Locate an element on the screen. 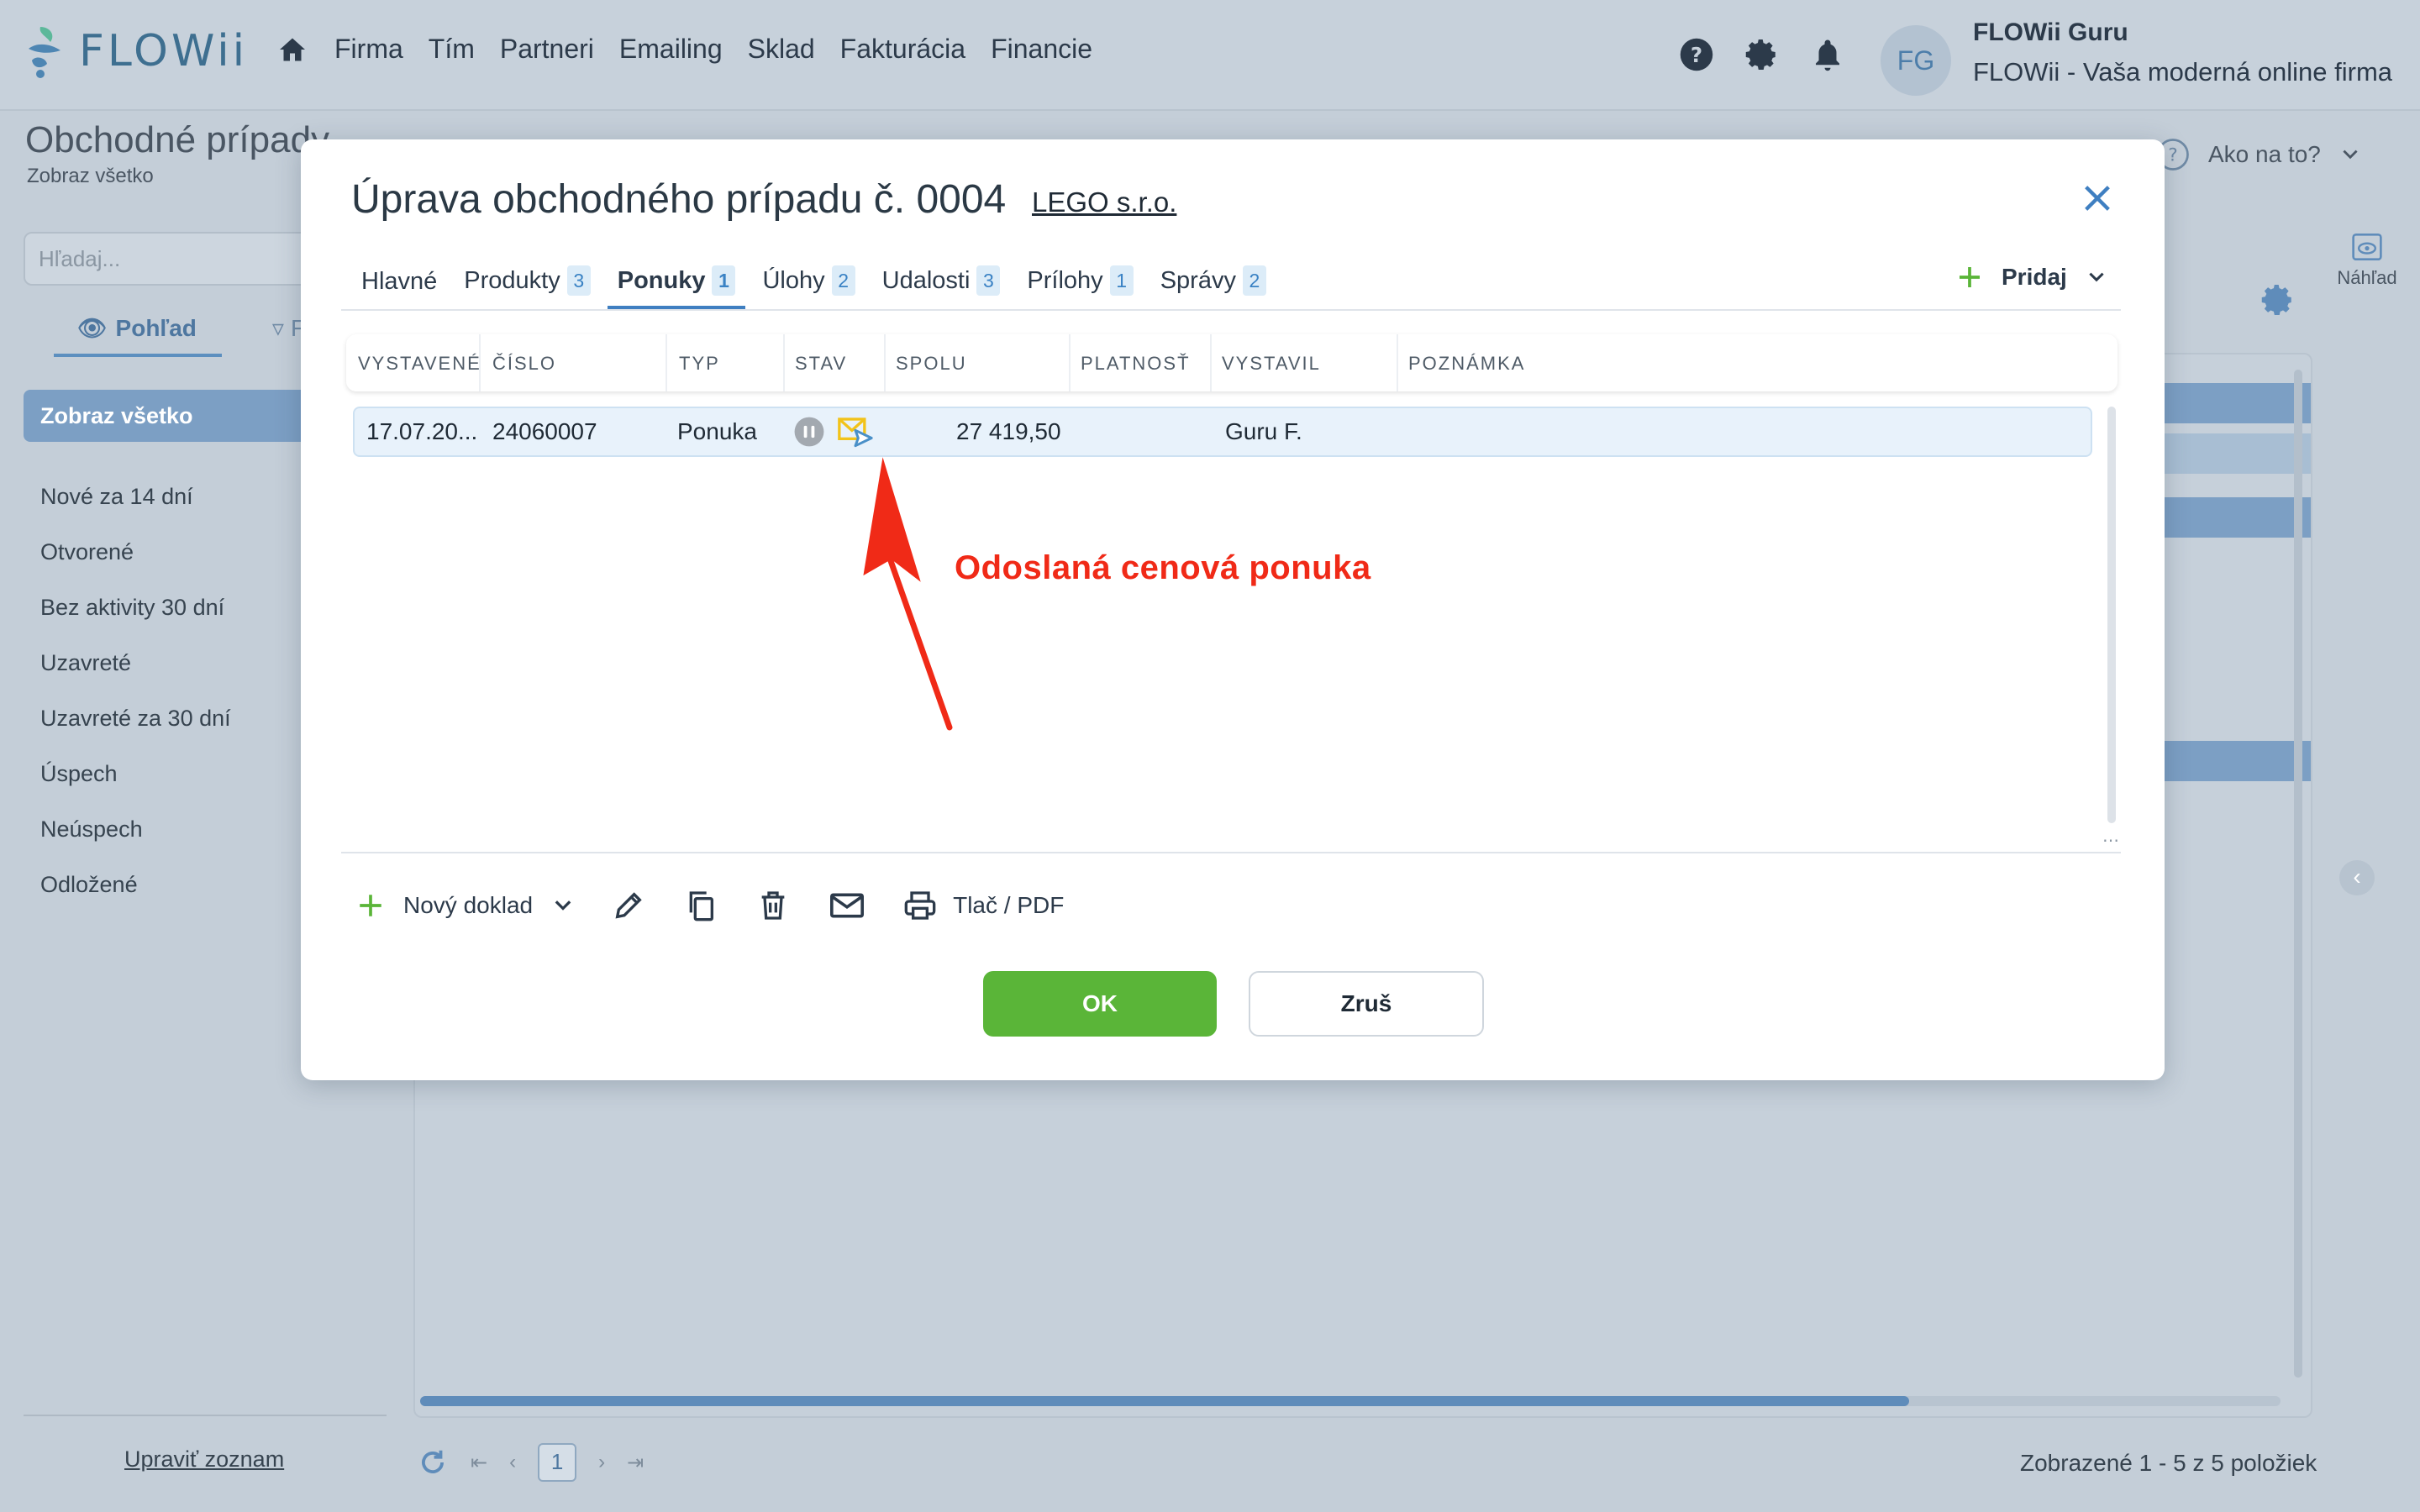 This screenshot has width=2420, height=1512. tab-messages: Správy 2 is located at coordinates (1213, 287).